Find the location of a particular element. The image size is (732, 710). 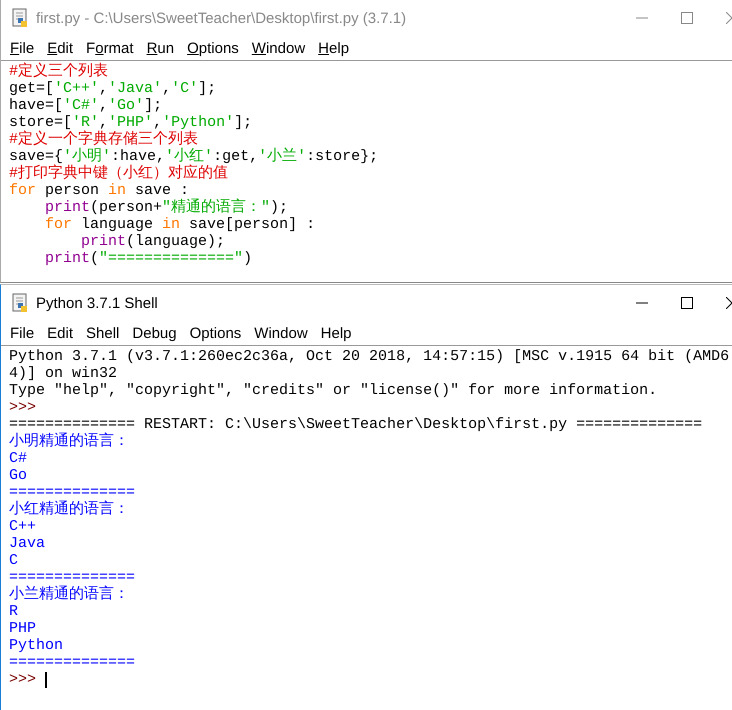

output-line: C is located at coordinates (13, 560).